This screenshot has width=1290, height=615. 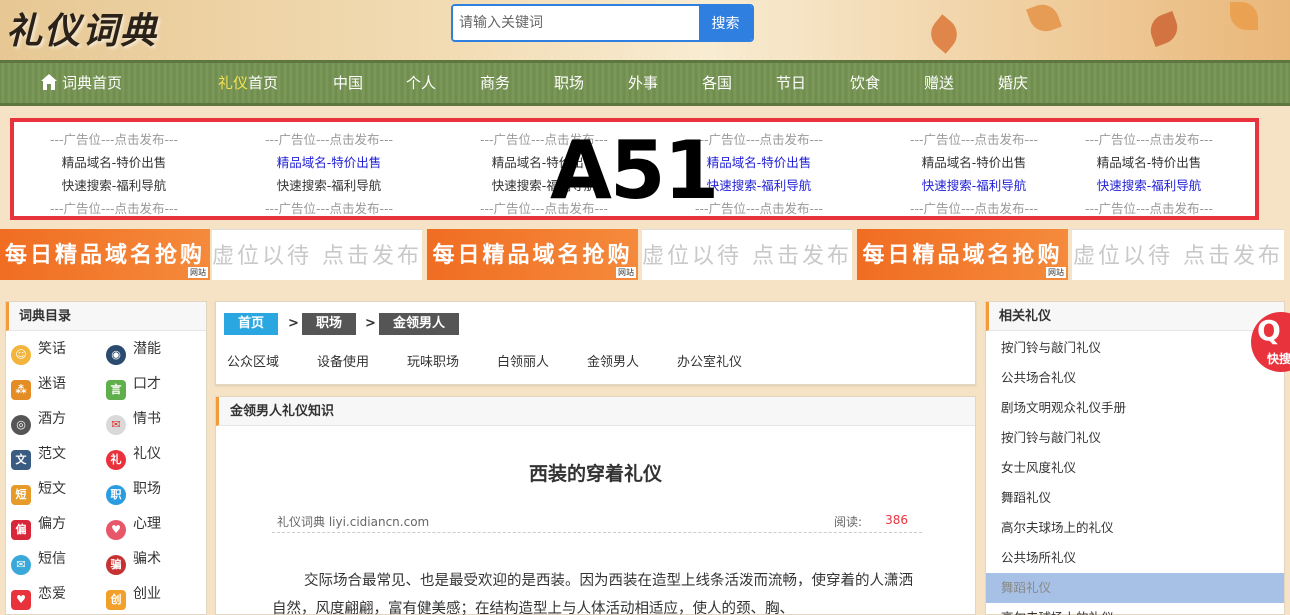 I want to click on workplace-icon: 职, so click(x=116, y=495).